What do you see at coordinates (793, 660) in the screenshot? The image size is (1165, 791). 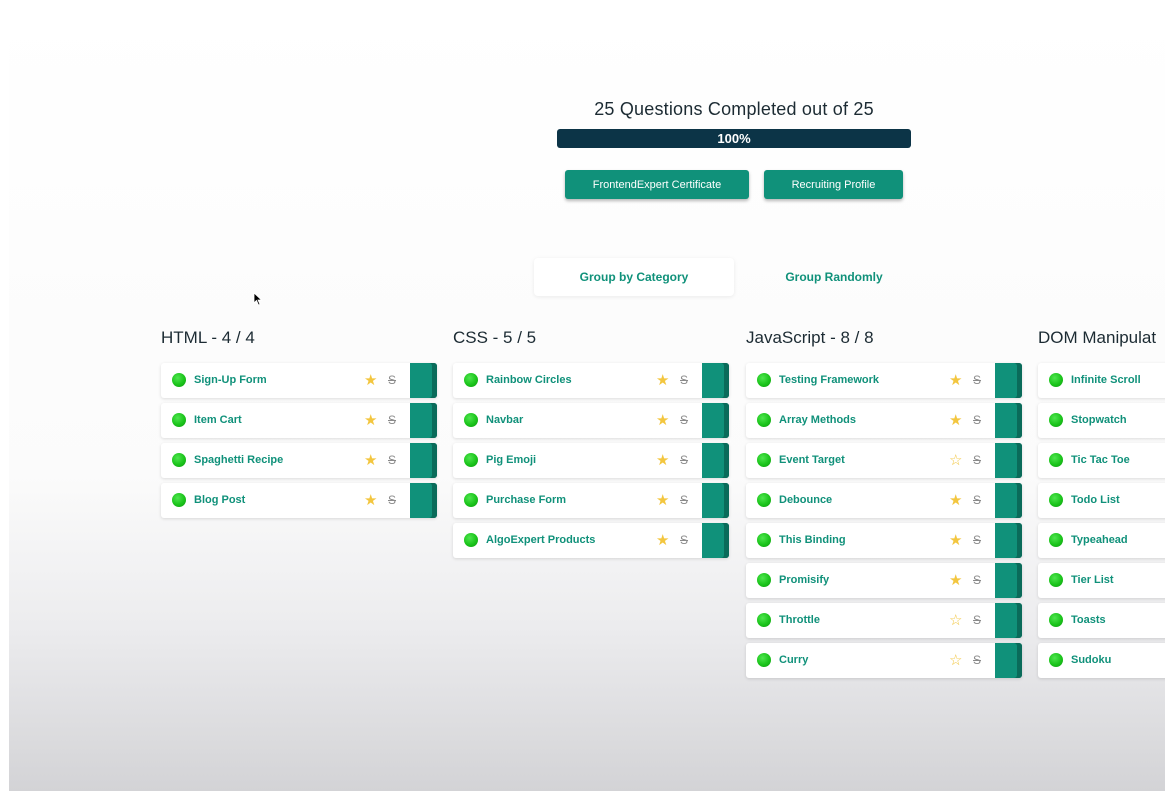 I see `question-name: Curry` at bounding box center [793, 660].